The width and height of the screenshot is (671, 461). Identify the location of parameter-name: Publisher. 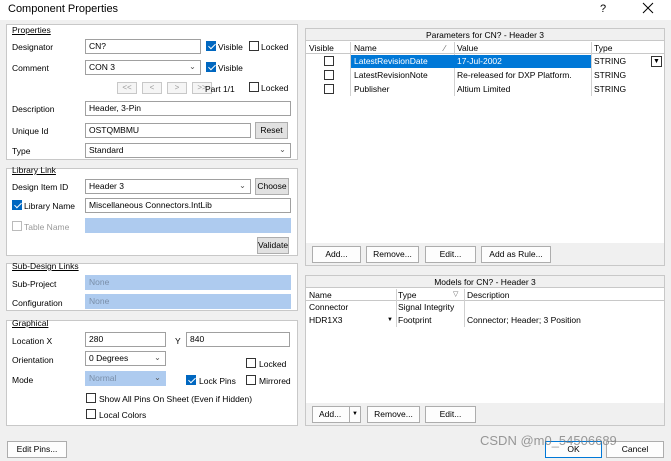
(372, 89).